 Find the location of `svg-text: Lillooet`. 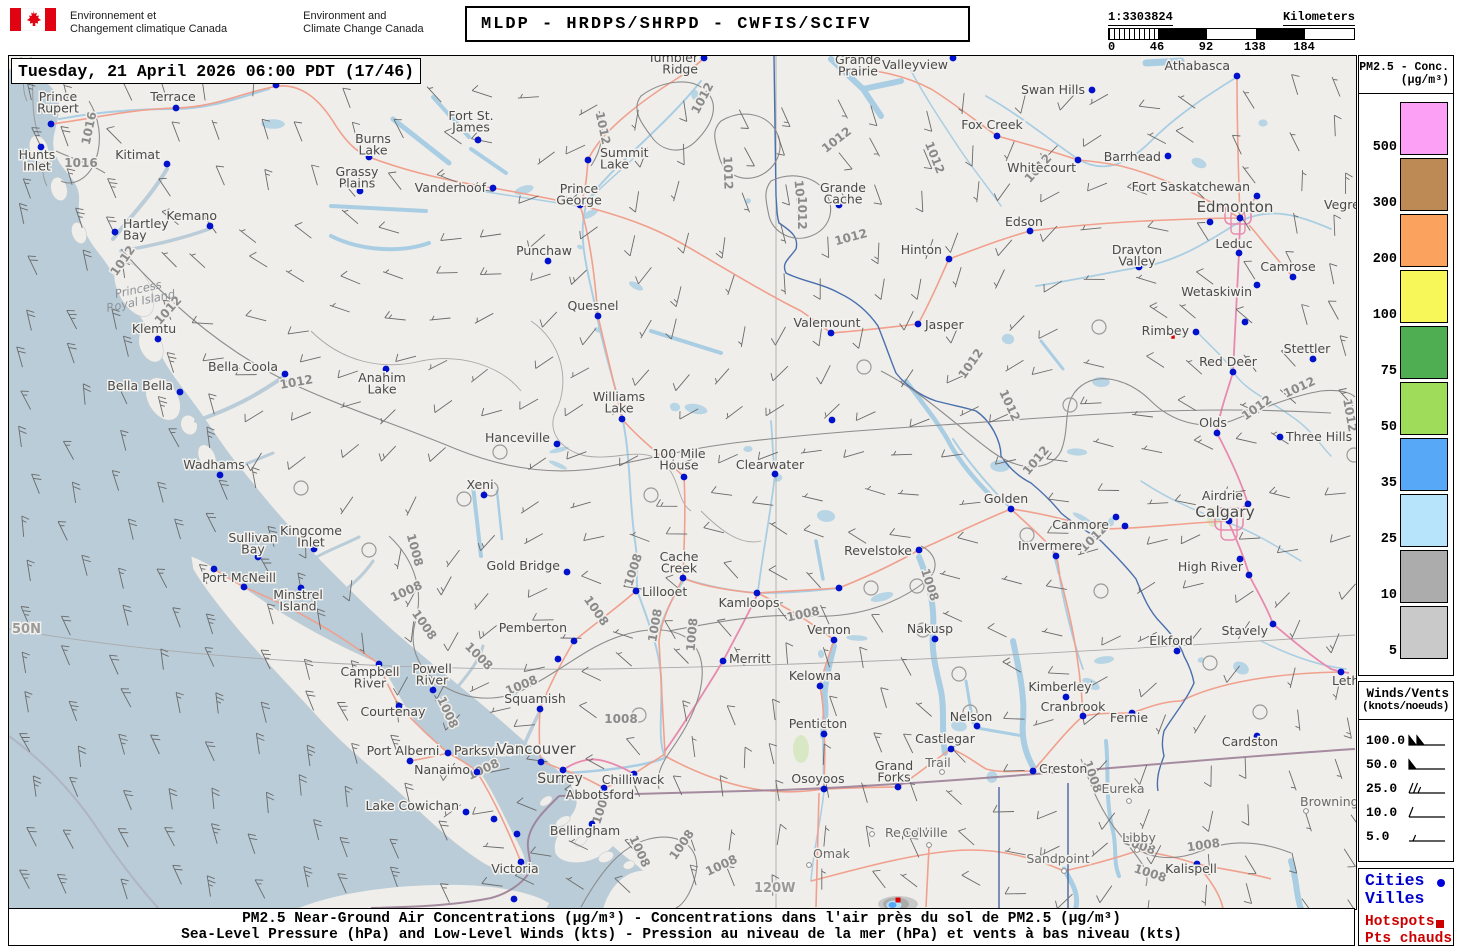

svg-text: Lillooet is located at coordinates (664, 591).